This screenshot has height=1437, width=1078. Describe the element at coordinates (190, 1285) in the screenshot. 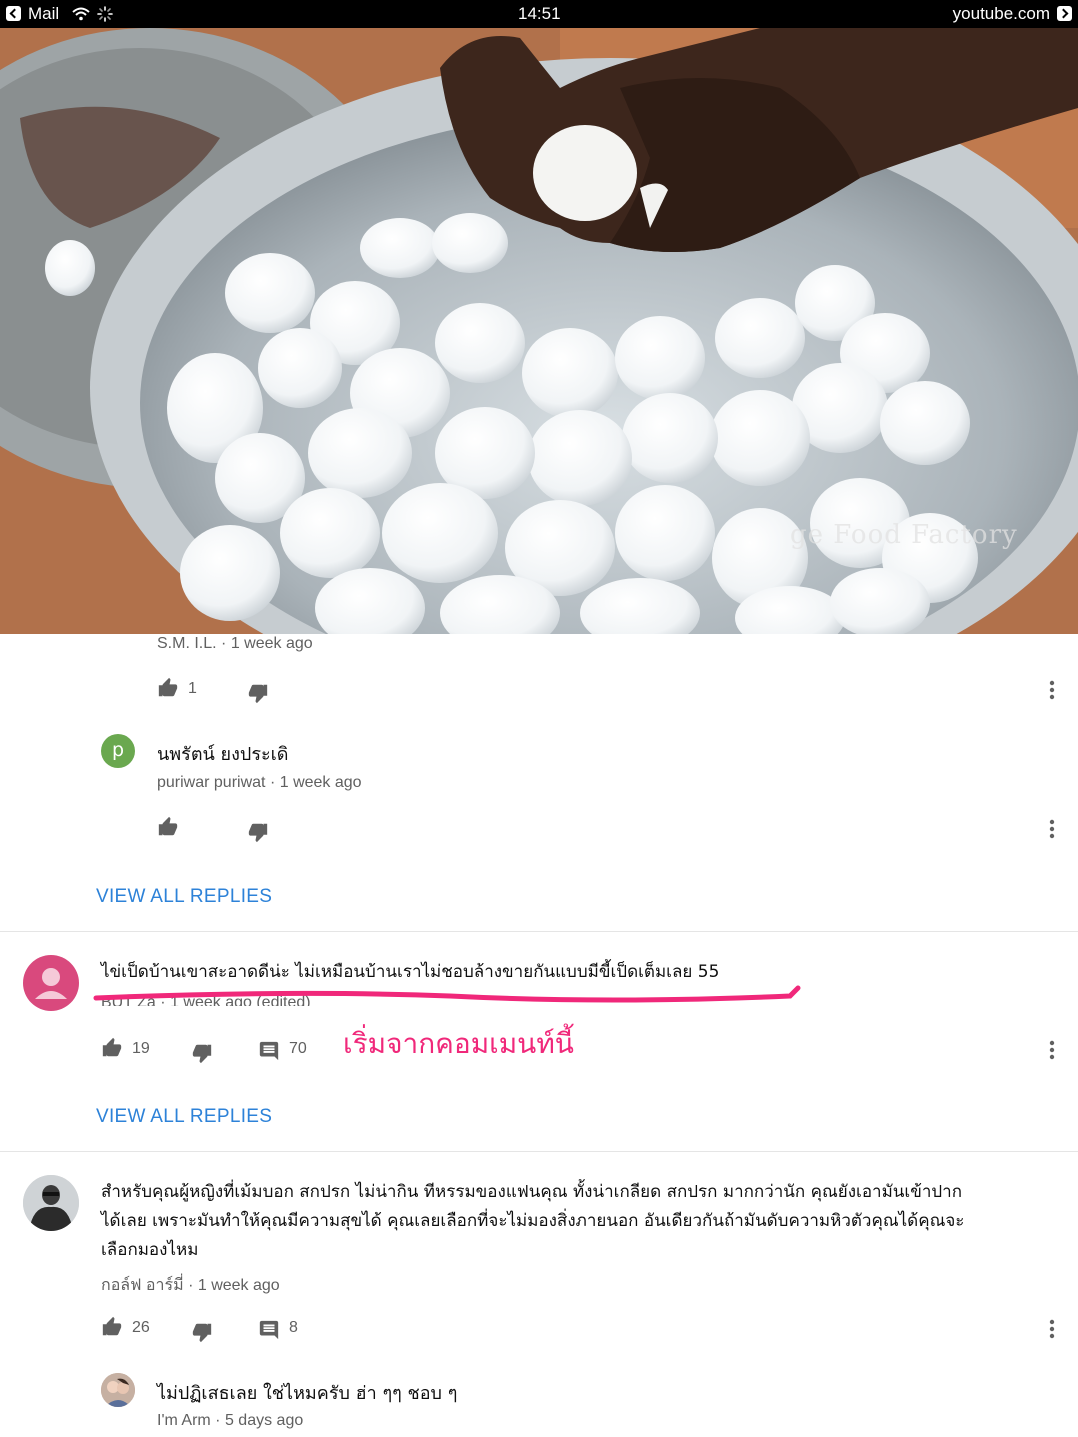

I see `comment-meta: กอล์ฟ อาร์มี่ · 1 week ago` at that location.